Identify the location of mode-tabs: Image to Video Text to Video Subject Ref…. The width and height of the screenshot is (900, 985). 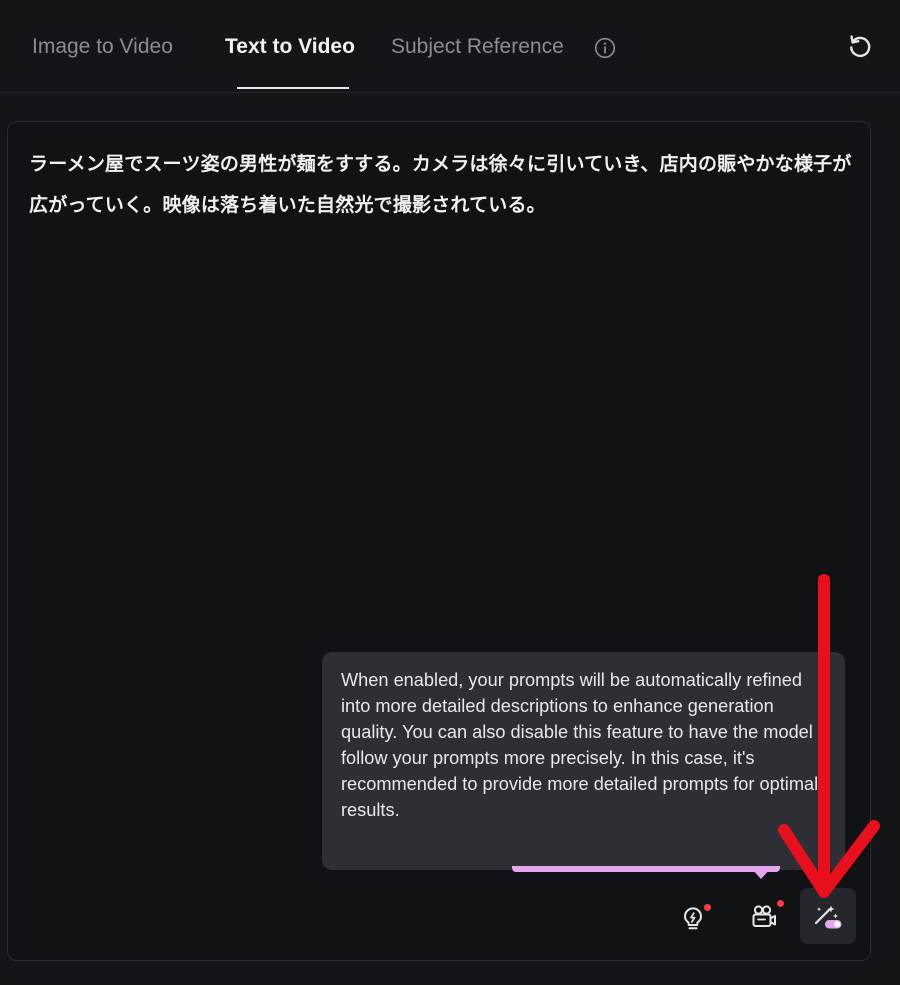
(450, 46).